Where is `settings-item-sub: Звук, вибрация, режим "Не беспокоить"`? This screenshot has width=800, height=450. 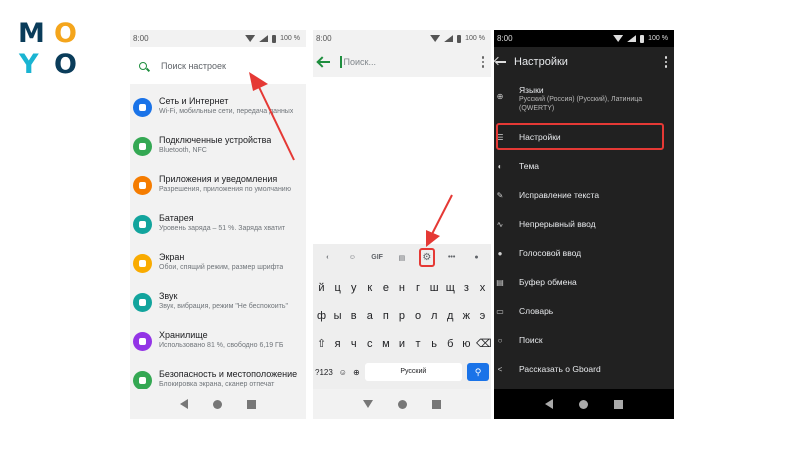
settings-item-sub: Звук, вибрация, режим "Не беспокоить" is located at coordinates (223, 306).